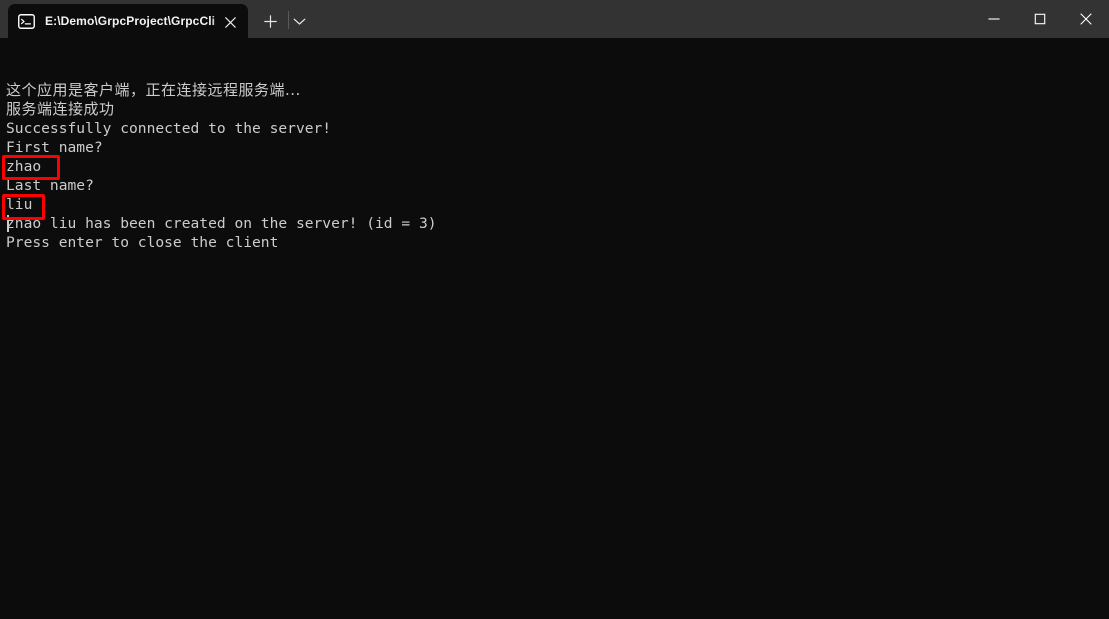 The height and width of the screenshot is (619, 1109). Describe the element at coordinates (299, 21) in the screenshot. I see `tab-dropdown-button` at that location.